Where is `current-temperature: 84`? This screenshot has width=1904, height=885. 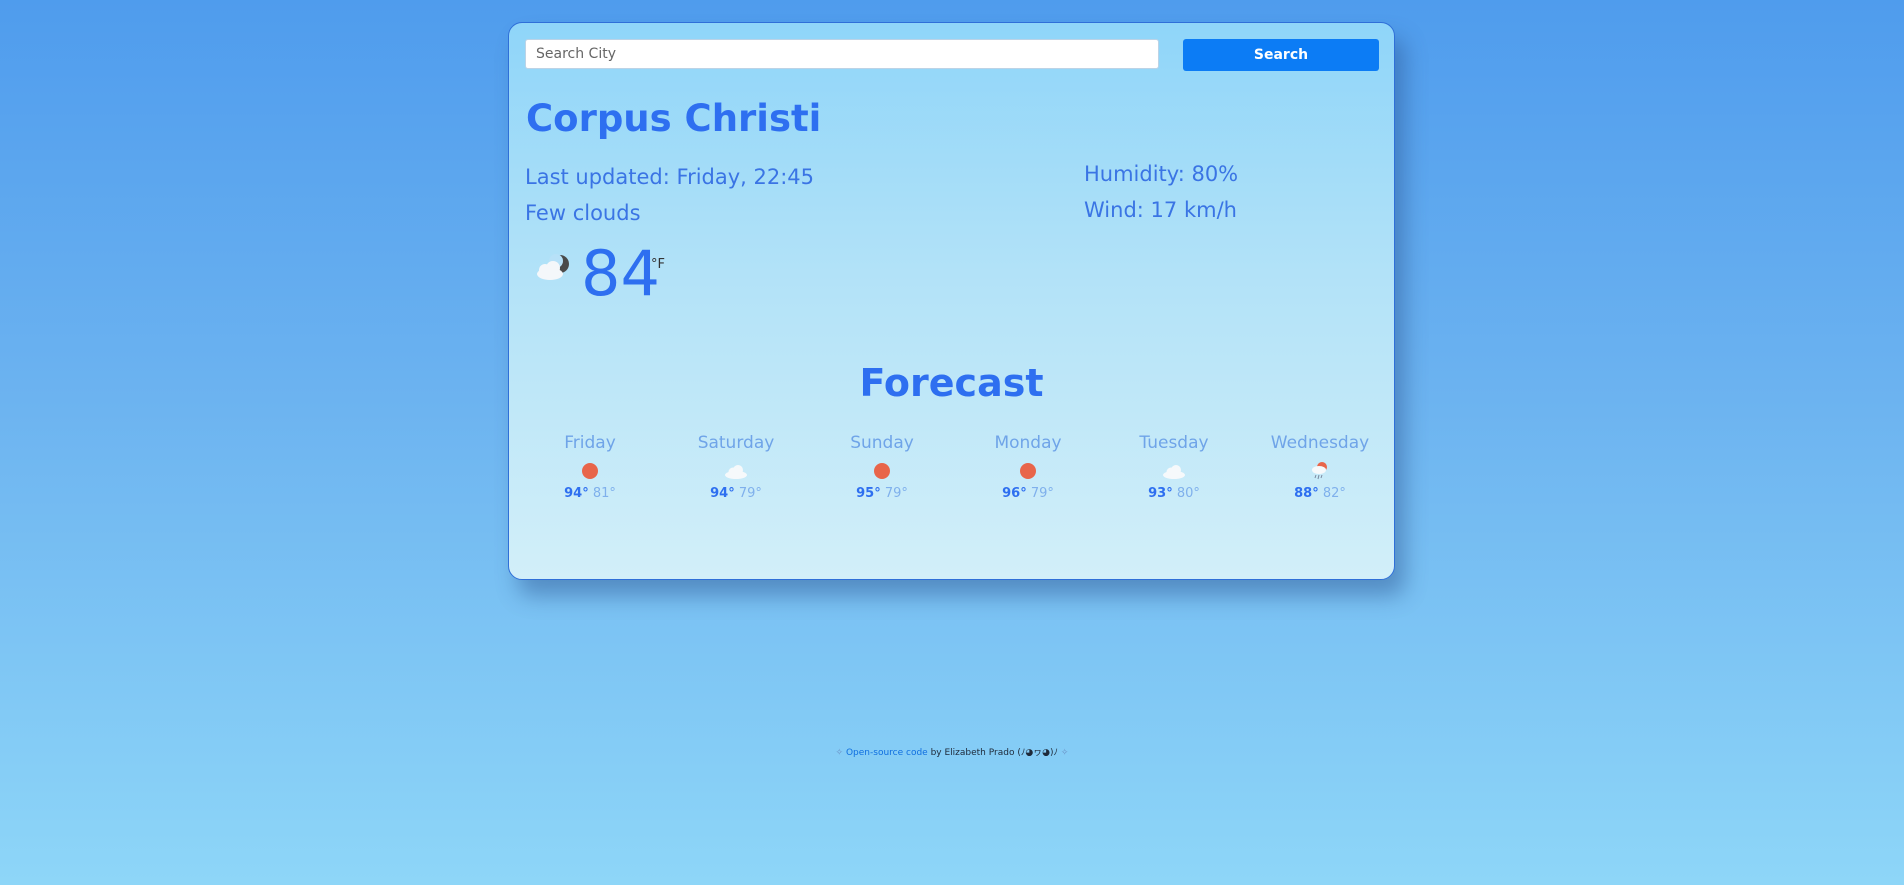
current-temperature: 84 is located at coordinates (620, 273).